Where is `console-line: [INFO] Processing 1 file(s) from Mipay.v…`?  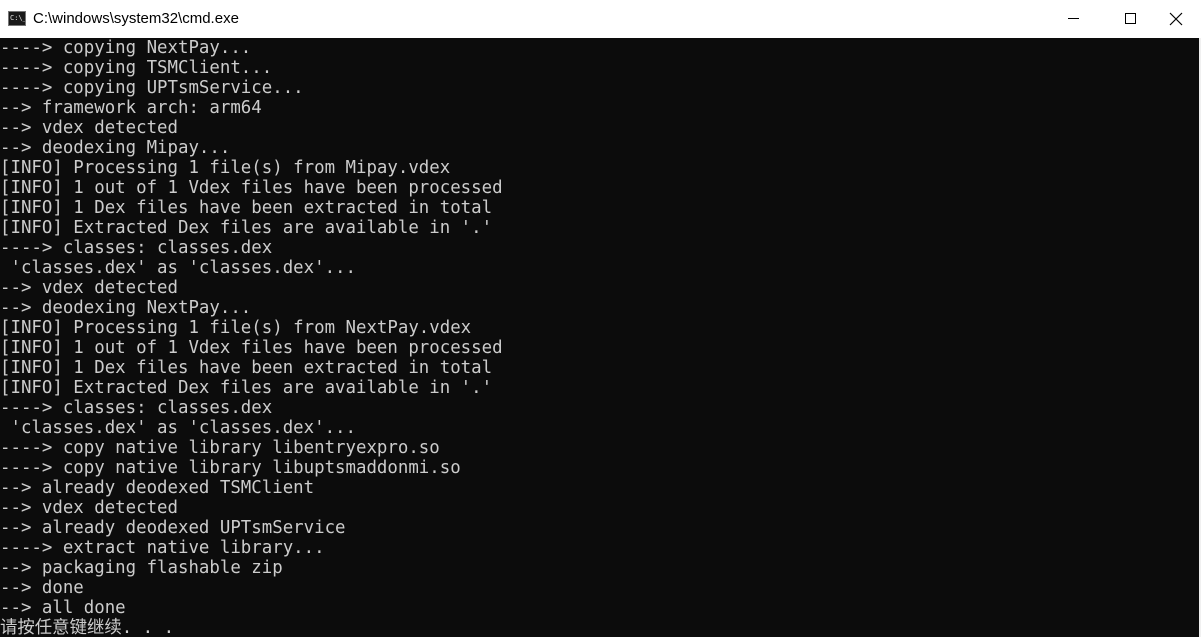
console-line: [INFO] Processing 1 file(s) from Mipay.v… is located at coordinates (225, 168).